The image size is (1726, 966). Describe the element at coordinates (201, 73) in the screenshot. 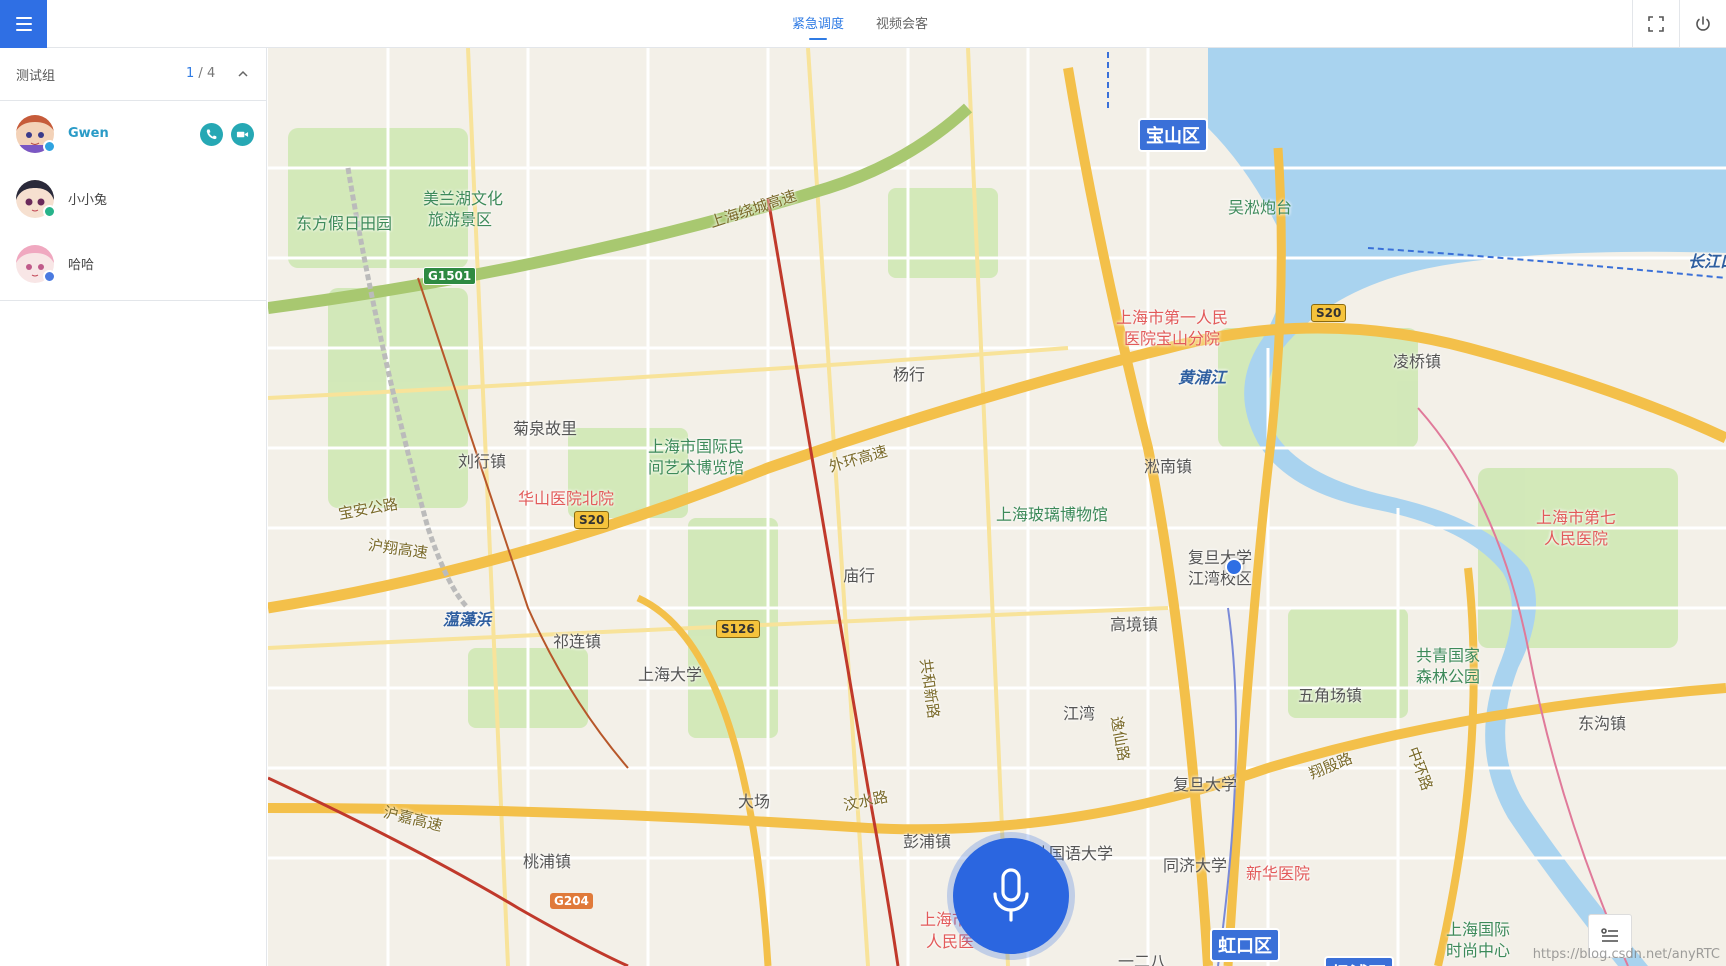

I see `group-online-count: 1 / 4` at that location.